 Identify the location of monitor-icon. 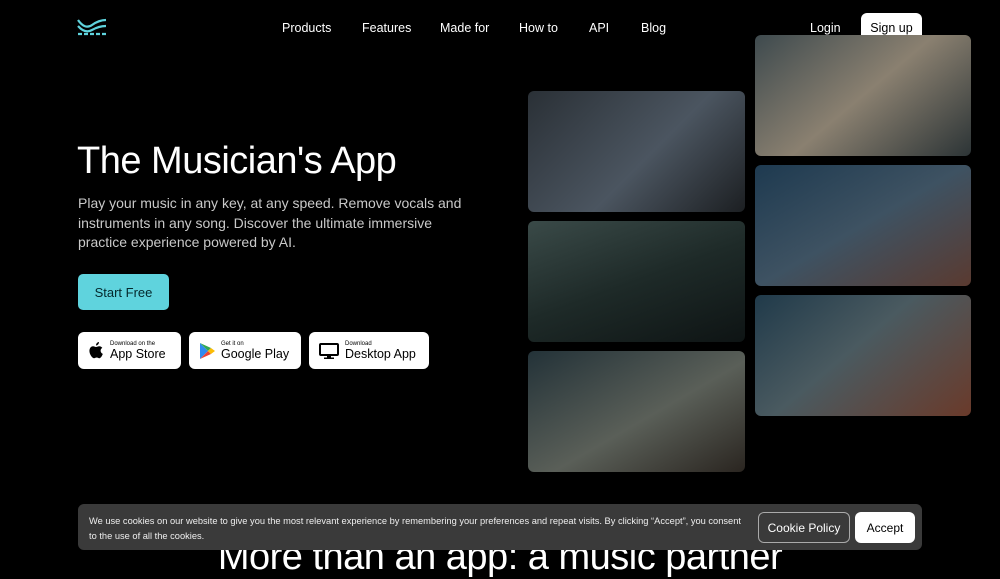
(329, 350).